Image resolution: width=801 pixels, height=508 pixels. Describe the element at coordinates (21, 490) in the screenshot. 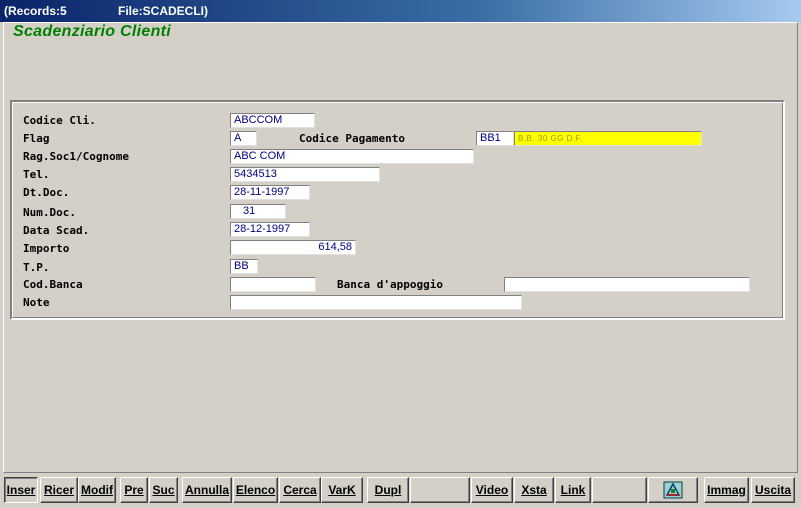

I see `inser-button: Inser` at that location.